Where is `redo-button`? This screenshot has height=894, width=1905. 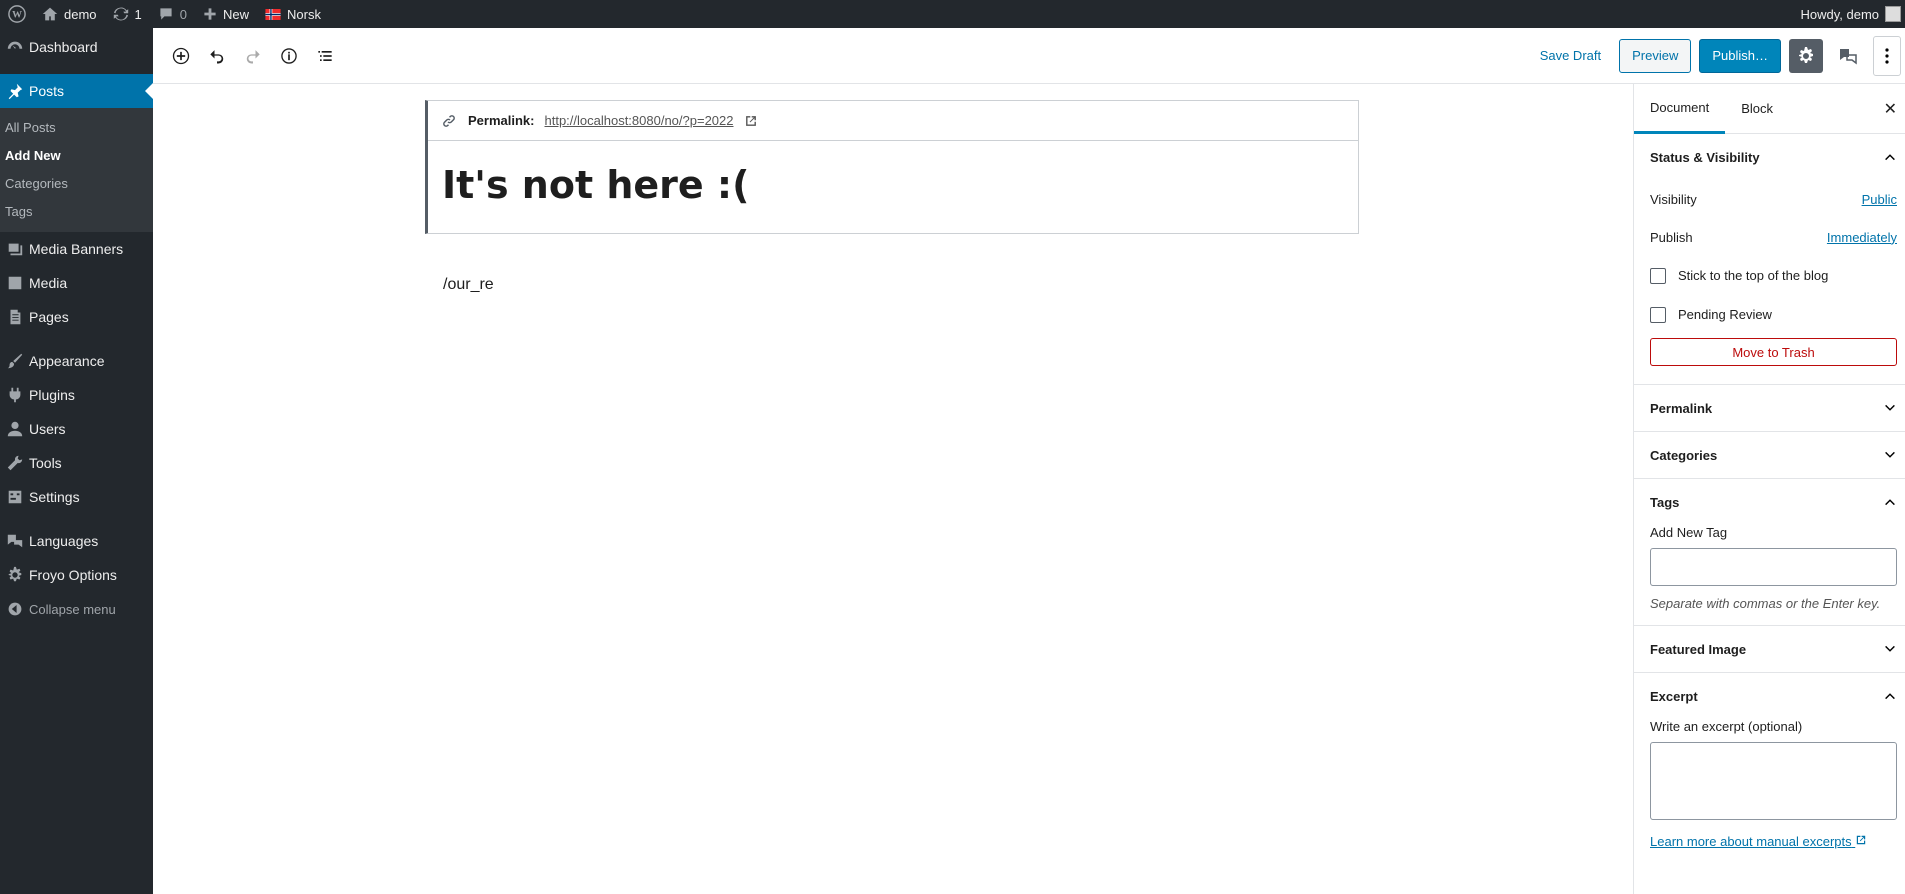
redo-button is located at coordinates (253, 56).